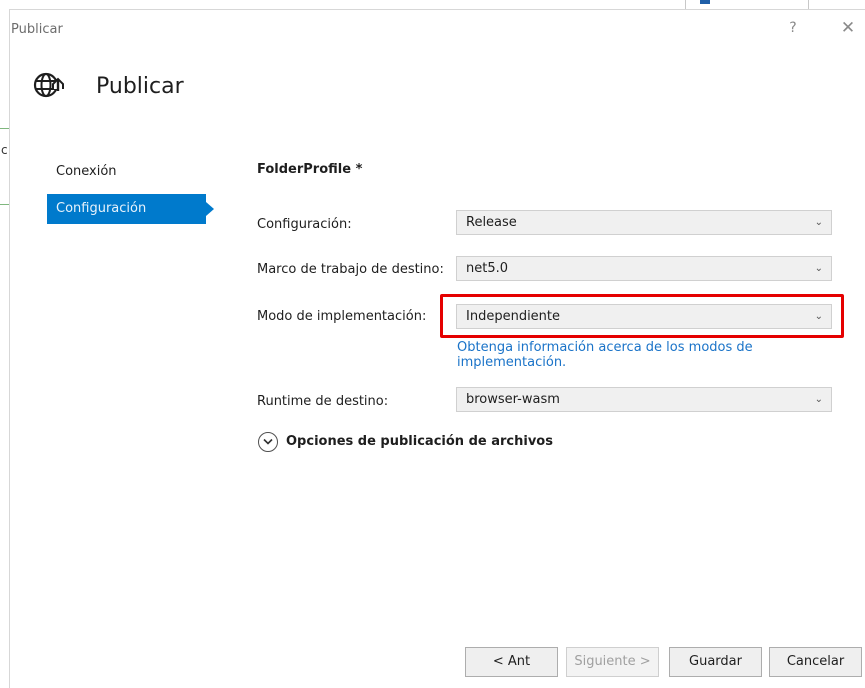 Image resolution: width=865 pixels, height=688 pixels. I want to click on target-runtime-label: Runtime de destino:, so click(323, 401).